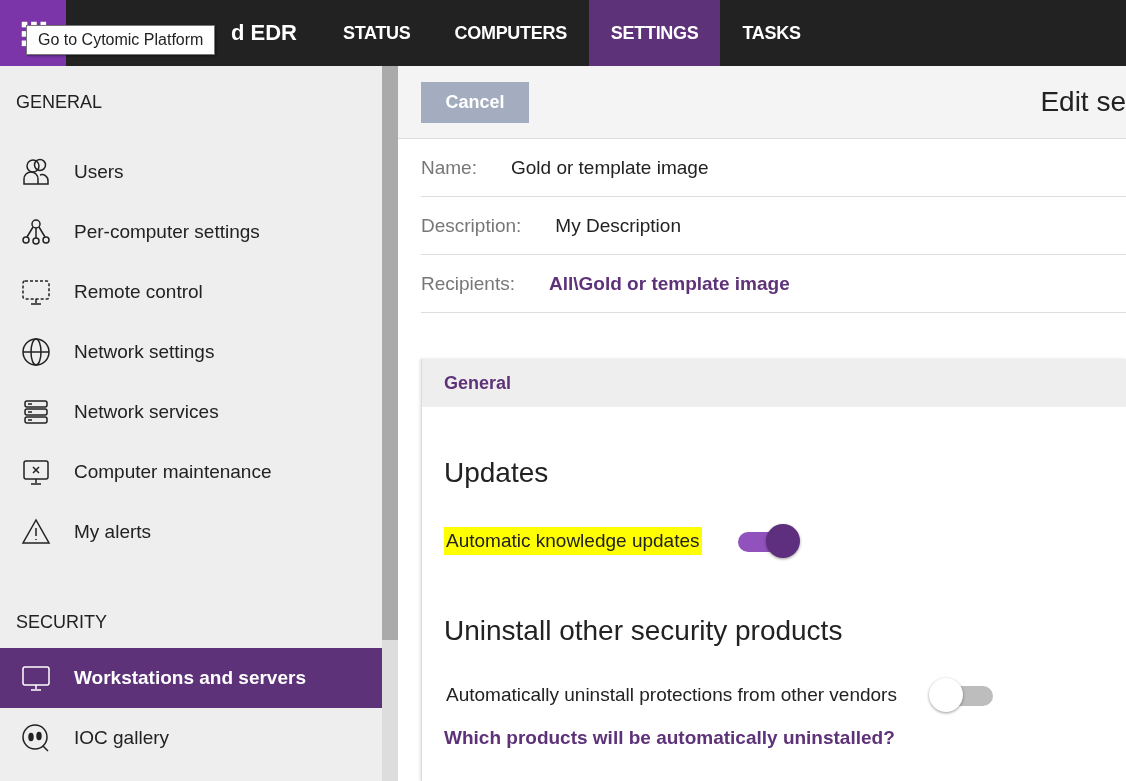 The width and height of the screenshot is (1126, 781). Describe the element at coordinates (61, 622) in the screenshot. I see `section-heading: SECURITY` at that location.